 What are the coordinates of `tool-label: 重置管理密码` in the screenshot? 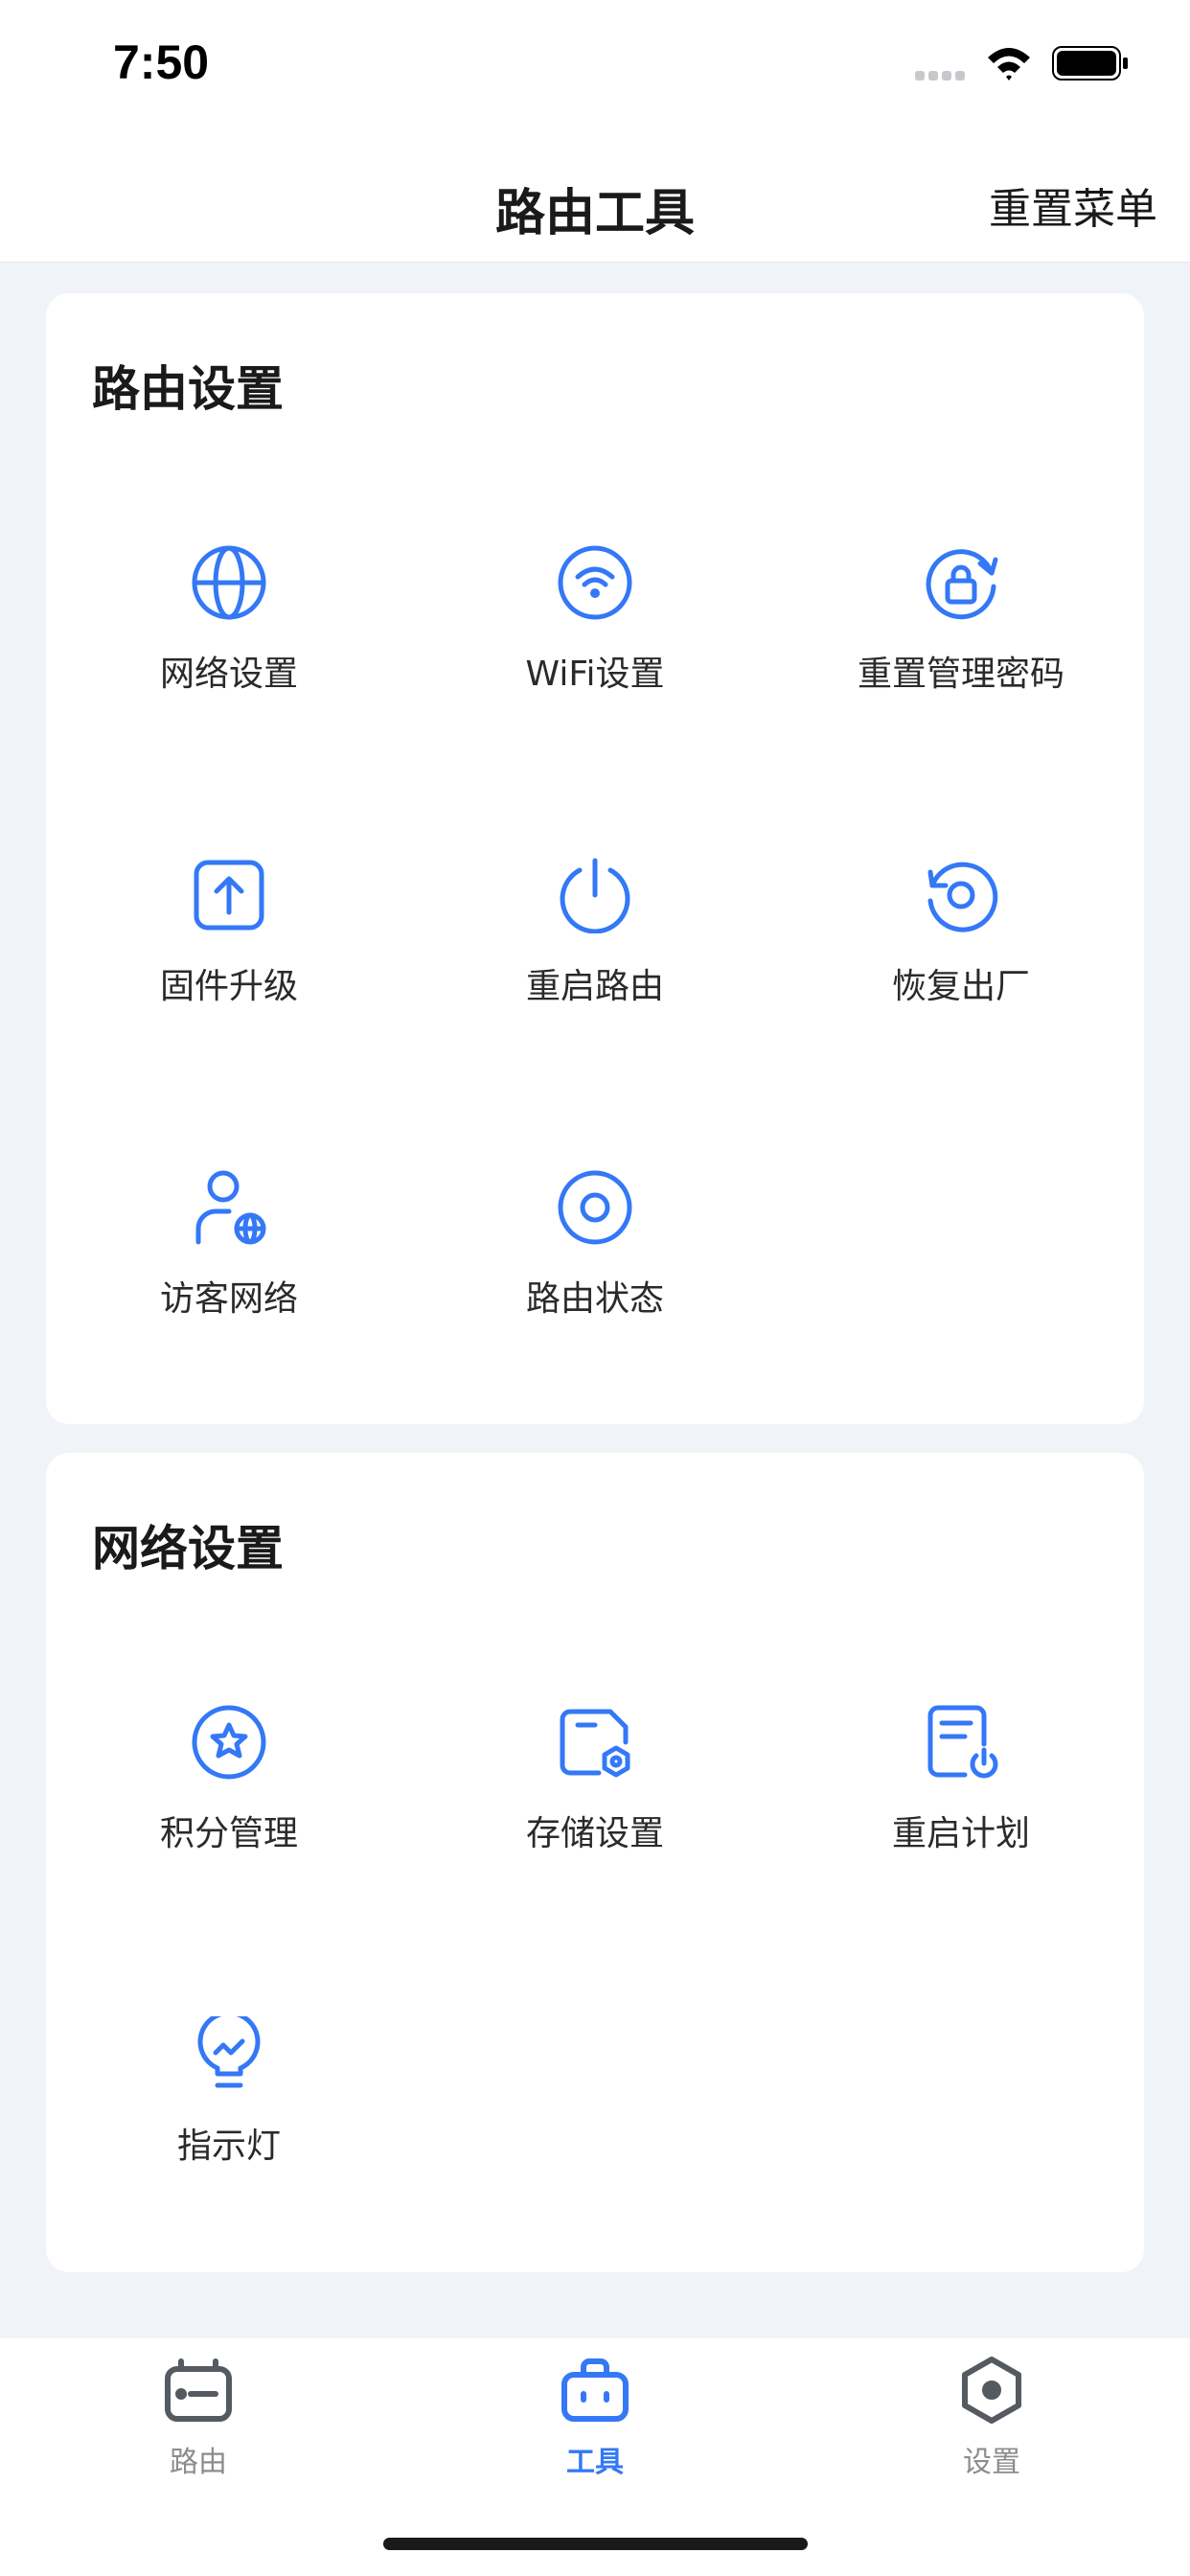 It's located at (961, 674).